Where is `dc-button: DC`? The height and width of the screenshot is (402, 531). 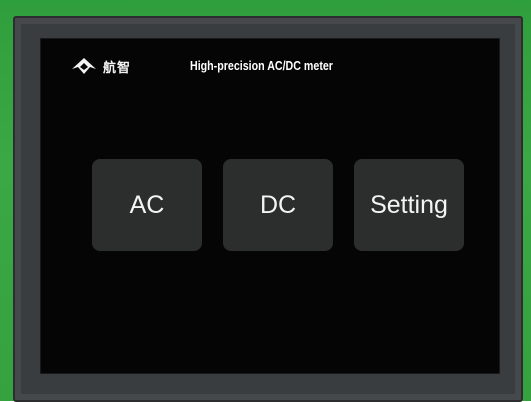
dc-button: DC is located at coordinates (278, 205).